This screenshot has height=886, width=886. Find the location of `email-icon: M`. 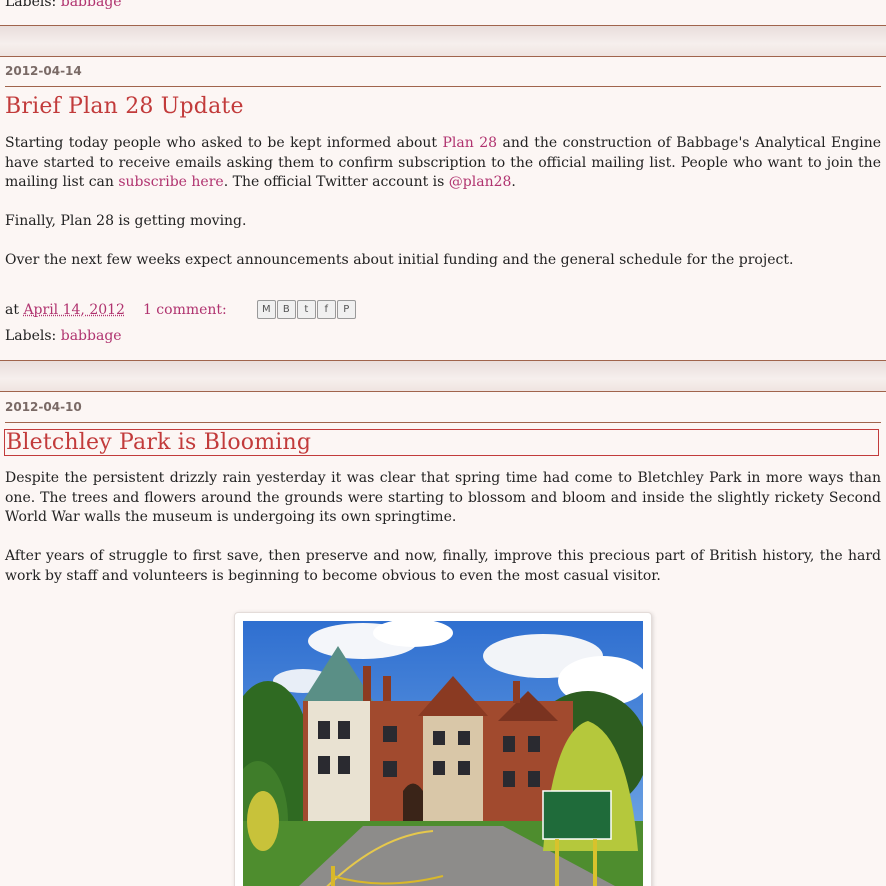

email-icon: M is located at coordinates (266, 309).